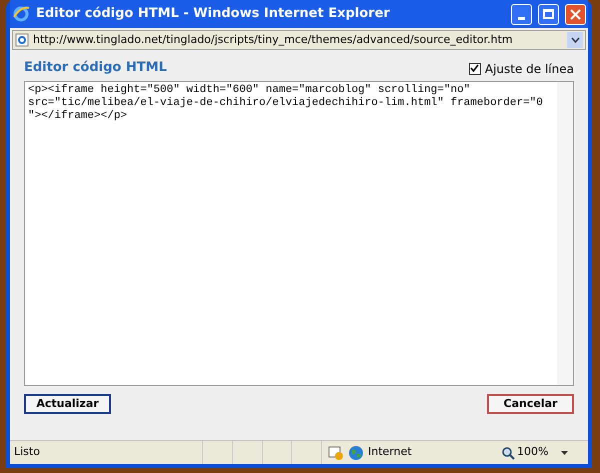  I want to click on word-wrap-label: Ajuste de línea, so click(529, 69).